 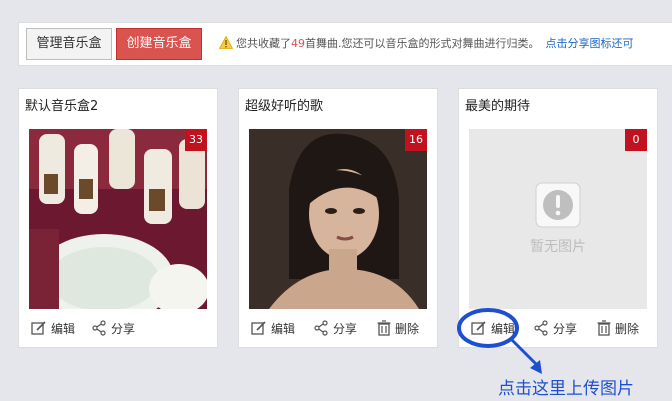 What do you see at coordinates (298, 43) in the screenshot?
I see `notice-count: 49` at bounding box center [298, 43].